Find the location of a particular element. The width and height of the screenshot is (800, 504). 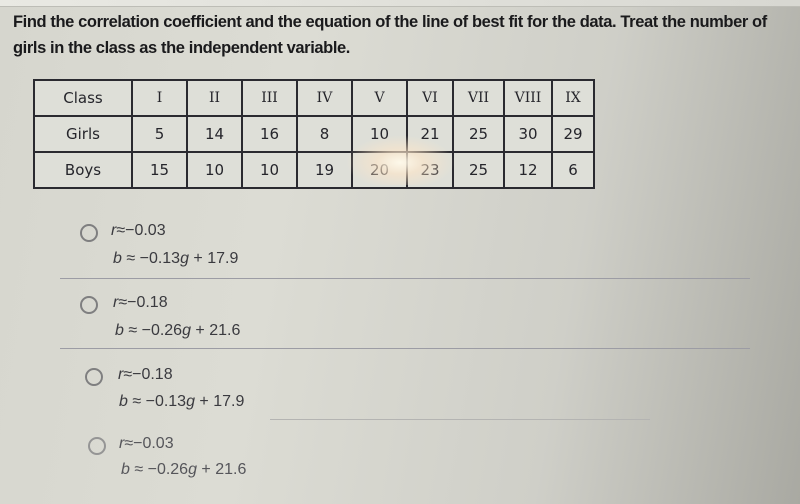

table-row-boys: Boys 15 10 10 19 20 23 25 12 6 is located at coordinates (314, 170).